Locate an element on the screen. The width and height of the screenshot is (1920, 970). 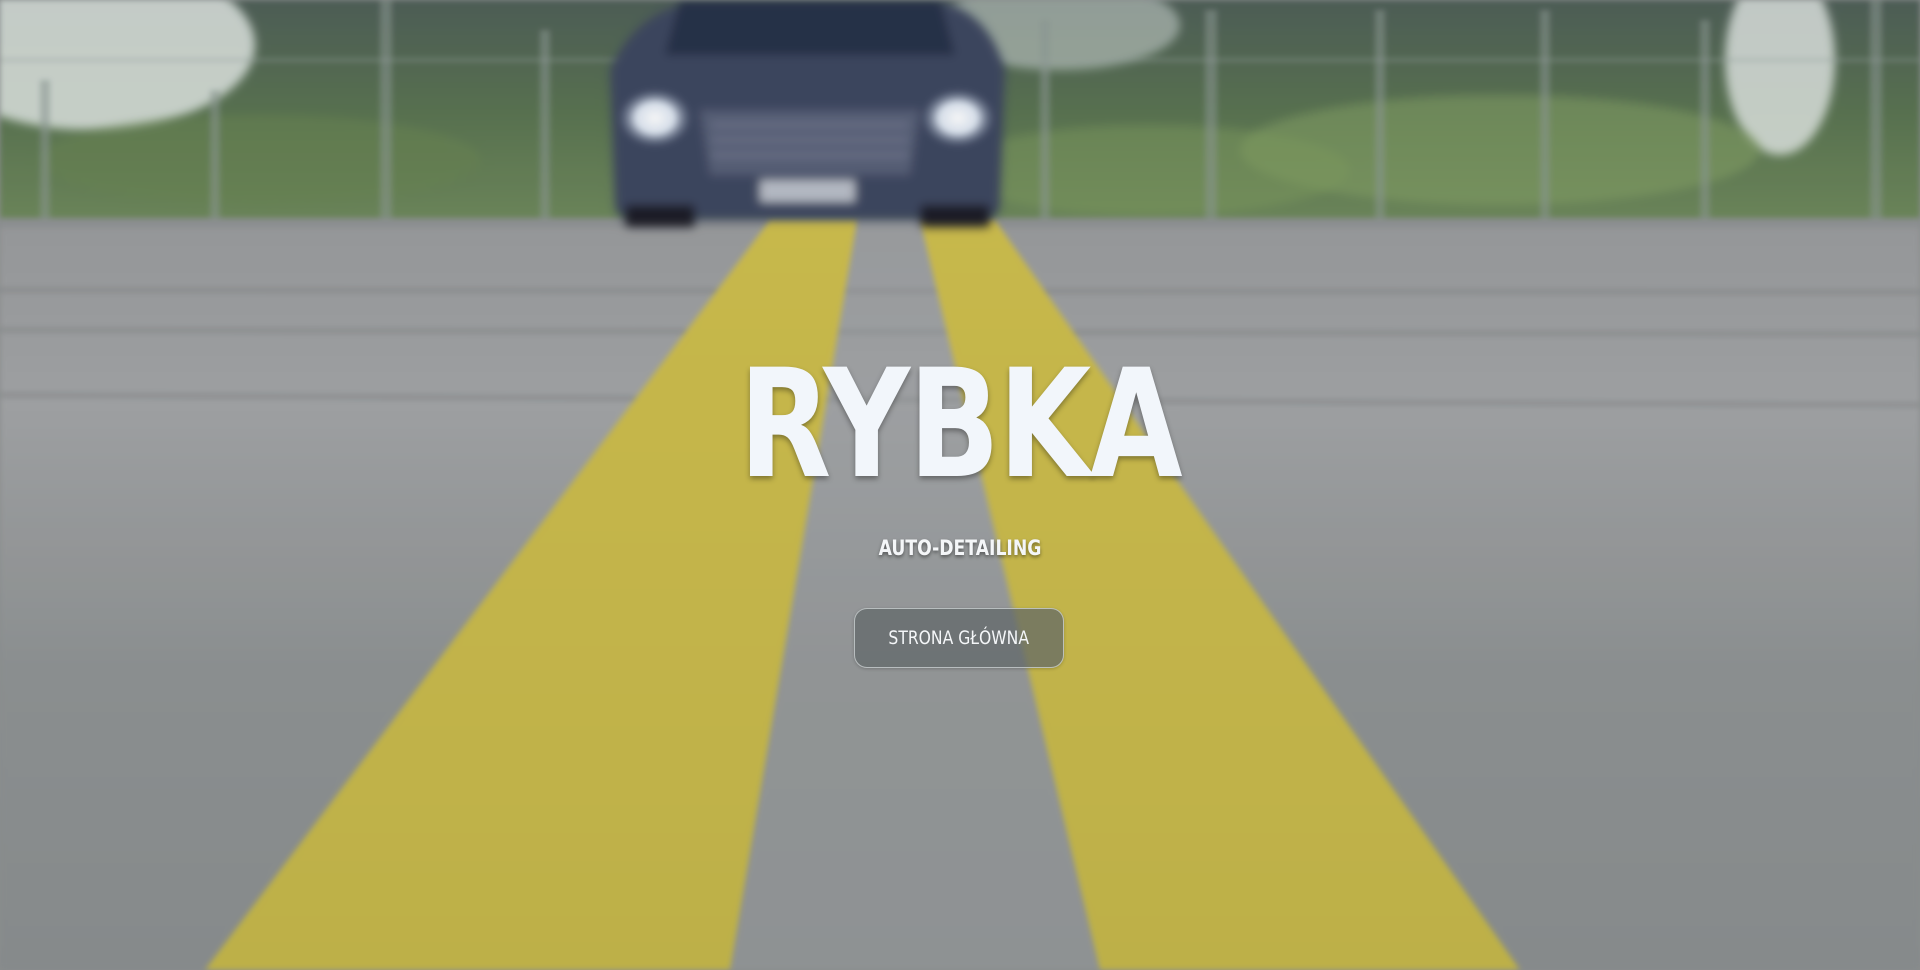
home-page-button-label: STRONA GŁÓWNA is located at coordinates (959, 638).